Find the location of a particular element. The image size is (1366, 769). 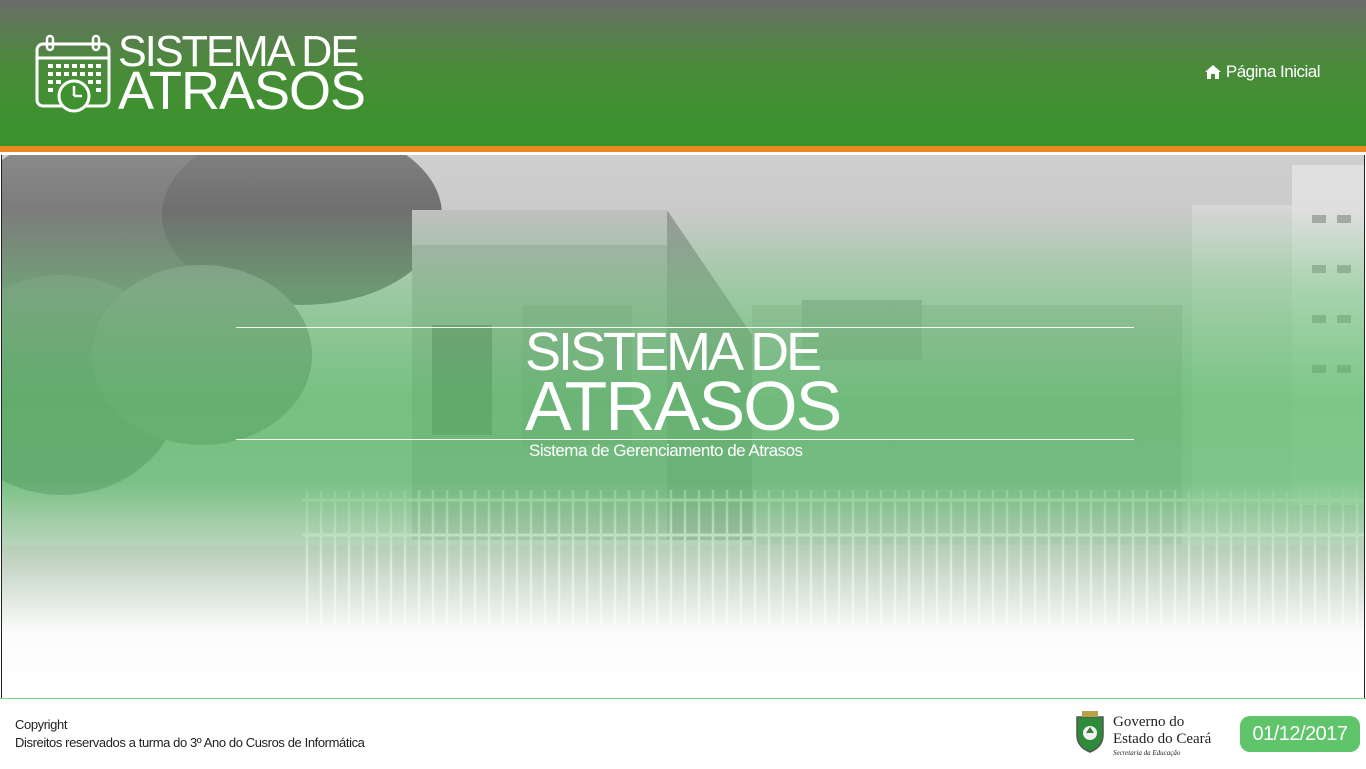

gov-logo-line3: Secretaria da Educação is located at coordinates (1147, 753).